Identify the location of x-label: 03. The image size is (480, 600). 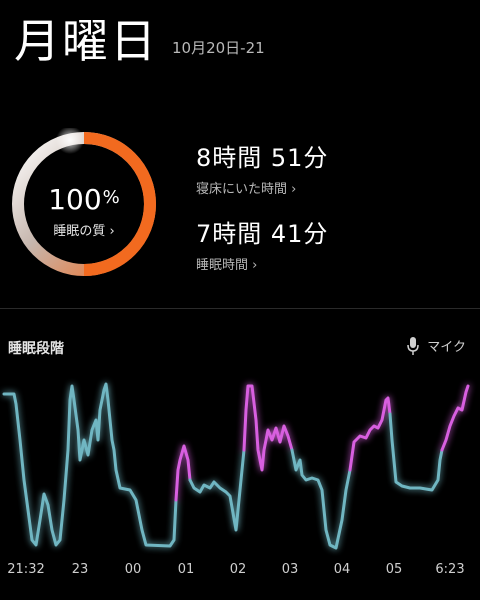
(290, 569).